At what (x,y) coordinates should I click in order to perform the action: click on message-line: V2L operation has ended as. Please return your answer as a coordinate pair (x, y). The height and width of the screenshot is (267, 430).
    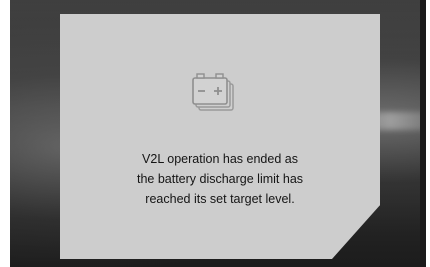
    Looking at the image, I should click on (220, 159).